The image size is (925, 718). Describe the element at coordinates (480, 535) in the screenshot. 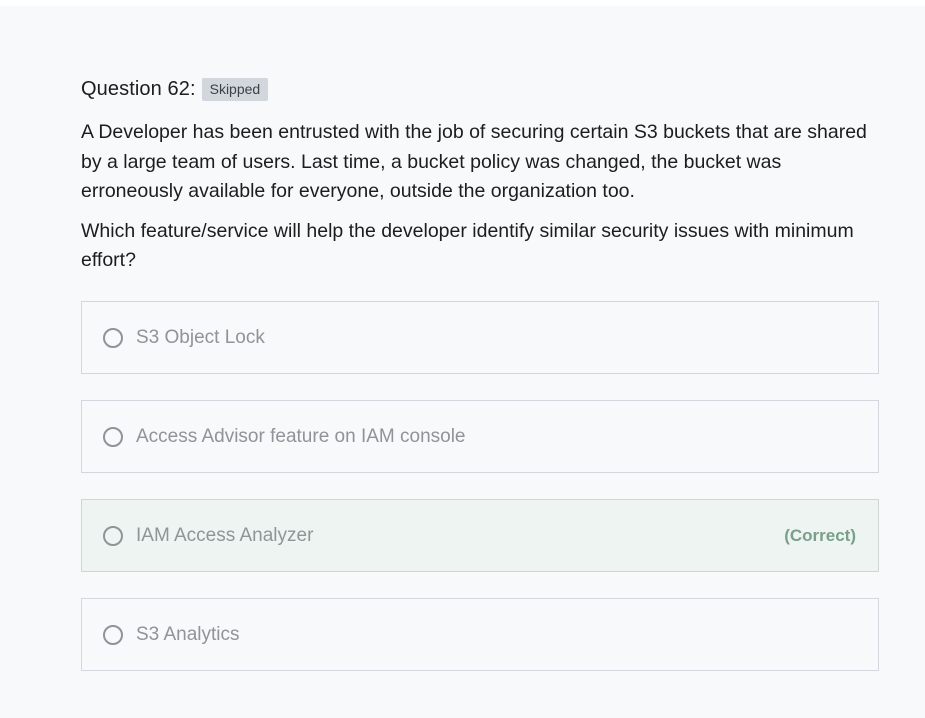

I see `answer-option-3: IAM Access Analyzer (Correct)` at that location.